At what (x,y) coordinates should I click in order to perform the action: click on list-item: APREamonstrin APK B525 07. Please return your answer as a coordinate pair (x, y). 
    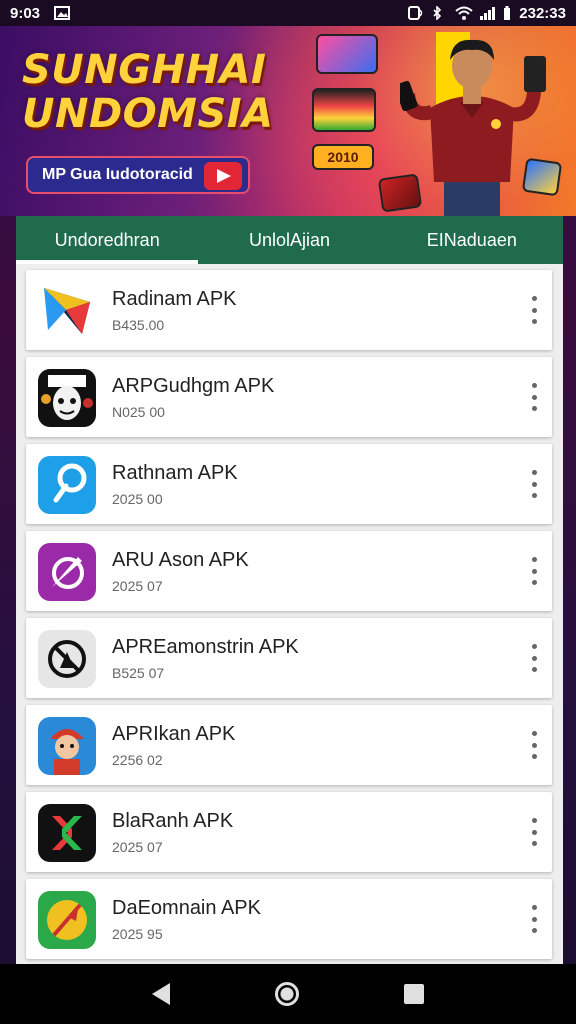
    Looking at the image, I should click on (289, 658).